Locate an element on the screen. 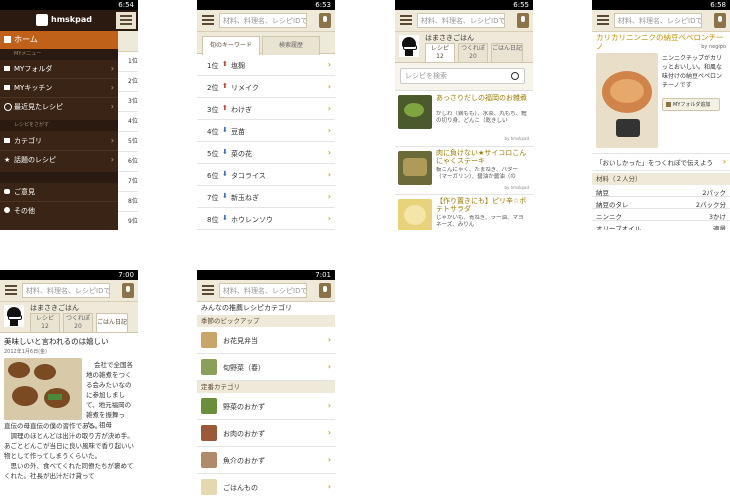 This screenshot has width=730, height=500. category-row: 野菜のおかず › is located at coordinates (266, 406).